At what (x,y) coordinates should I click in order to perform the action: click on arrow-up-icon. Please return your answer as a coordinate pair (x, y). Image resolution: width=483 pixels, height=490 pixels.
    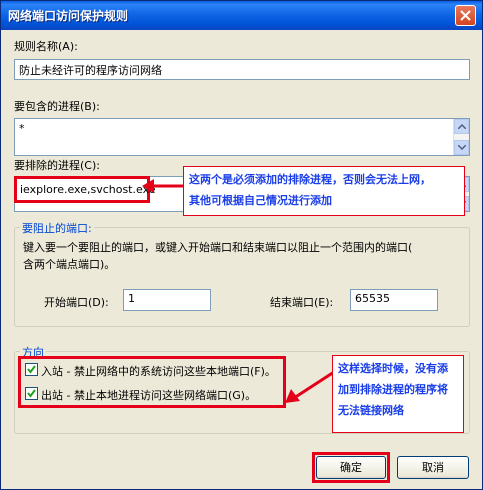
    Looking at the image, I should click on (462, 126).